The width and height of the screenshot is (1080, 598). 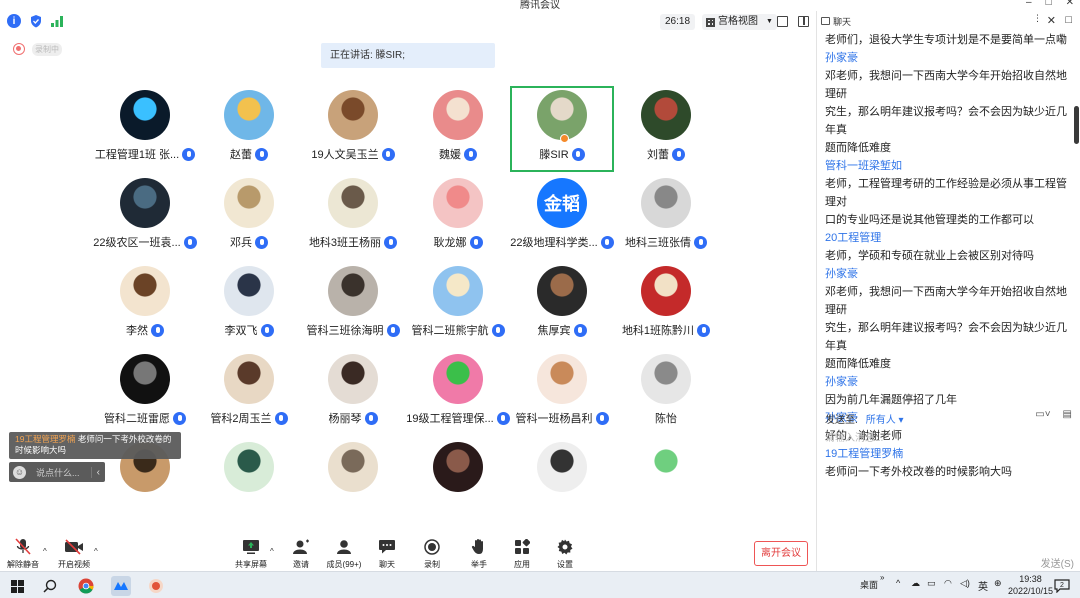 I want to click on start-video-button: 开启视频, so click(x=74, y=553).